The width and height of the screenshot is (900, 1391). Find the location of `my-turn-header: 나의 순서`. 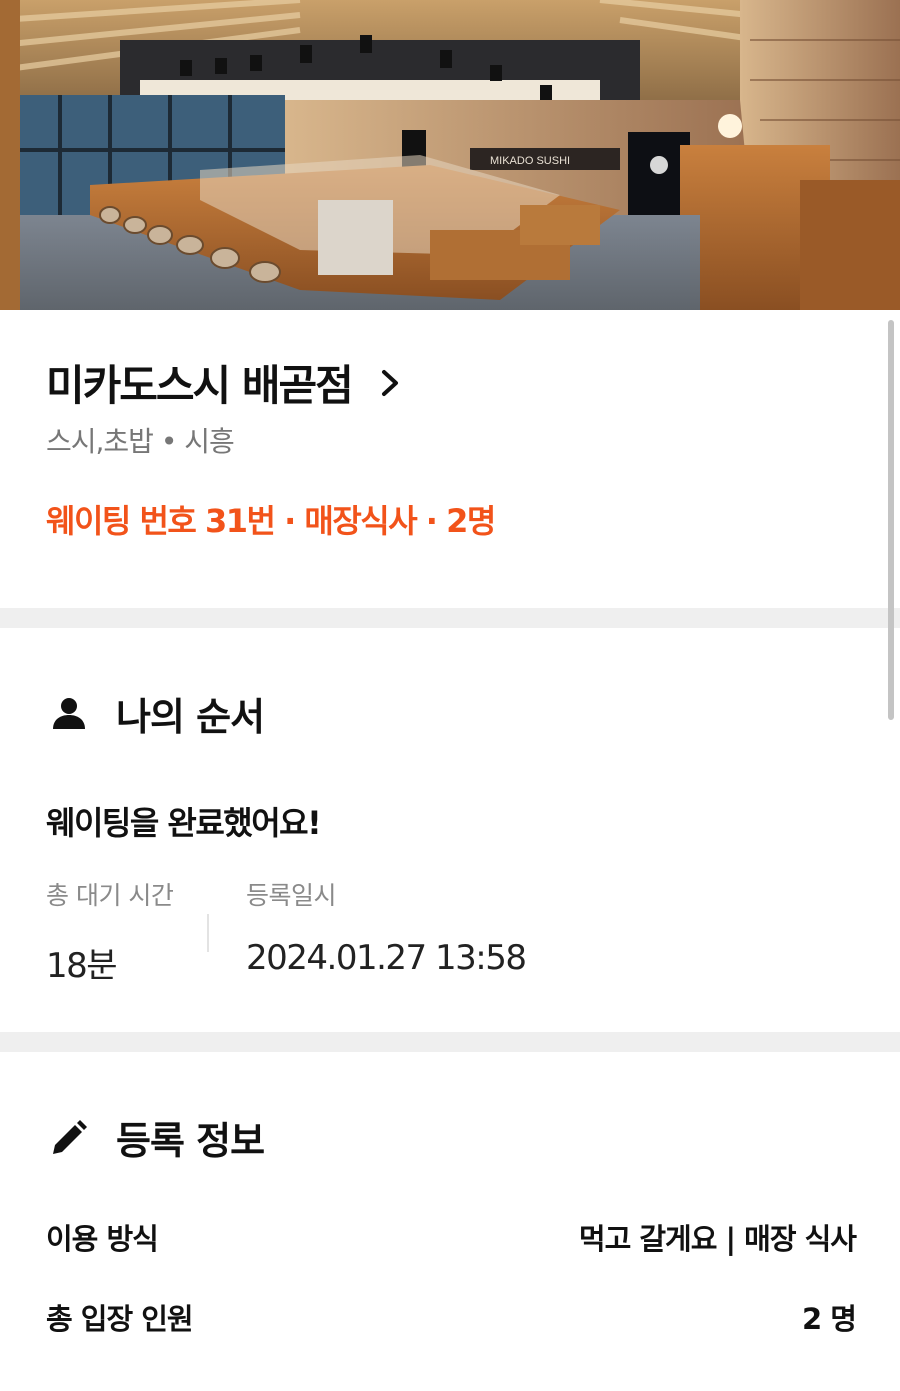

my-turn-header: 나의 순서 is located at coordinates (157, 713).